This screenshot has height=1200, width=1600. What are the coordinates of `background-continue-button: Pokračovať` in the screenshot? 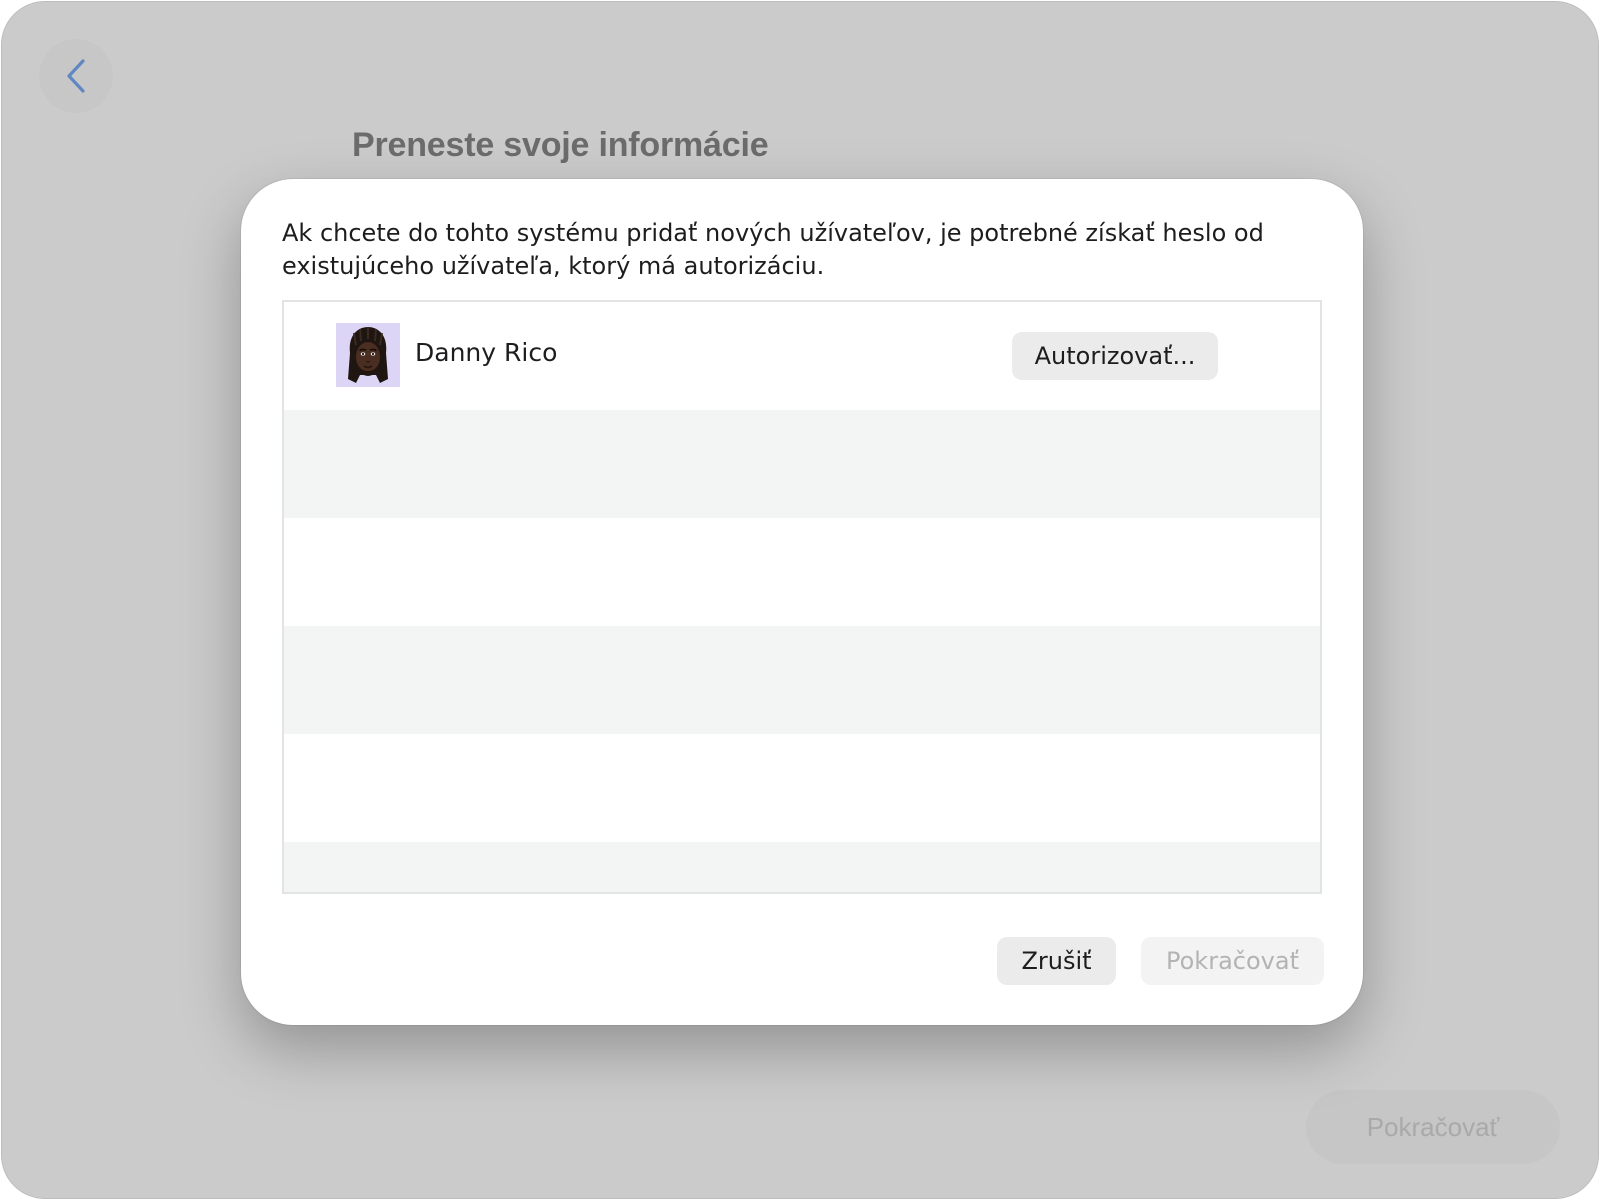 It's located at (1433, 1127).